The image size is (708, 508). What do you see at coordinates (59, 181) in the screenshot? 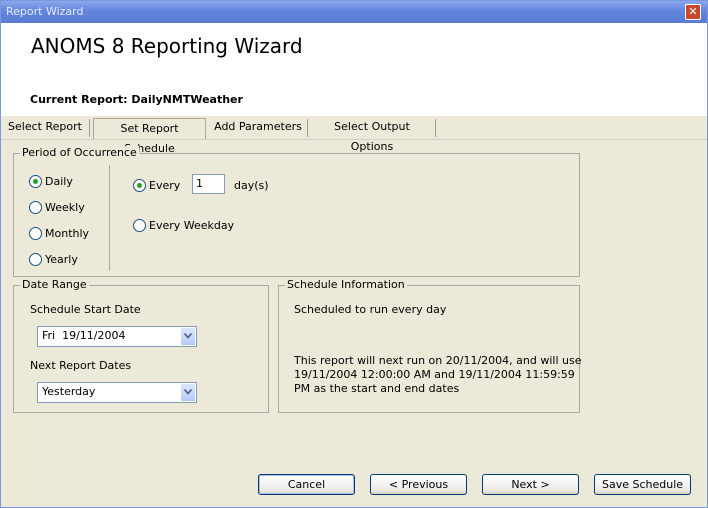
I see `radio-label: Daily` at bounding box center [59, 181].